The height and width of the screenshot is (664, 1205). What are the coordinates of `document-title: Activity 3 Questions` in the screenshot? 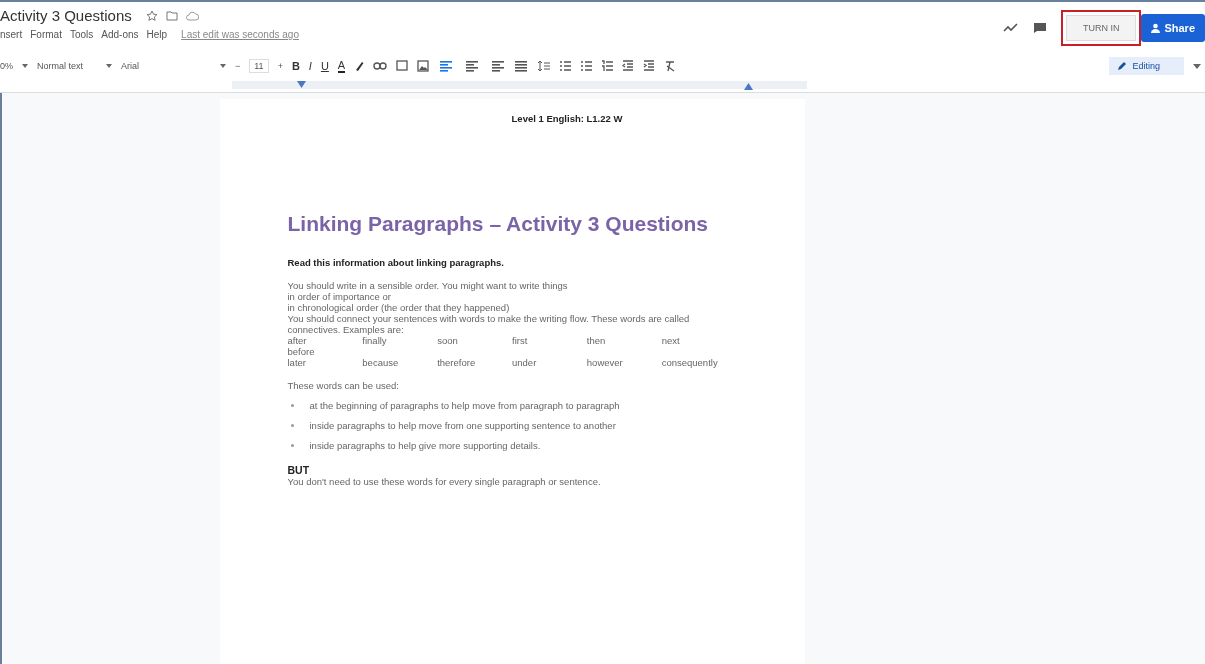 It's located at (66, 15).